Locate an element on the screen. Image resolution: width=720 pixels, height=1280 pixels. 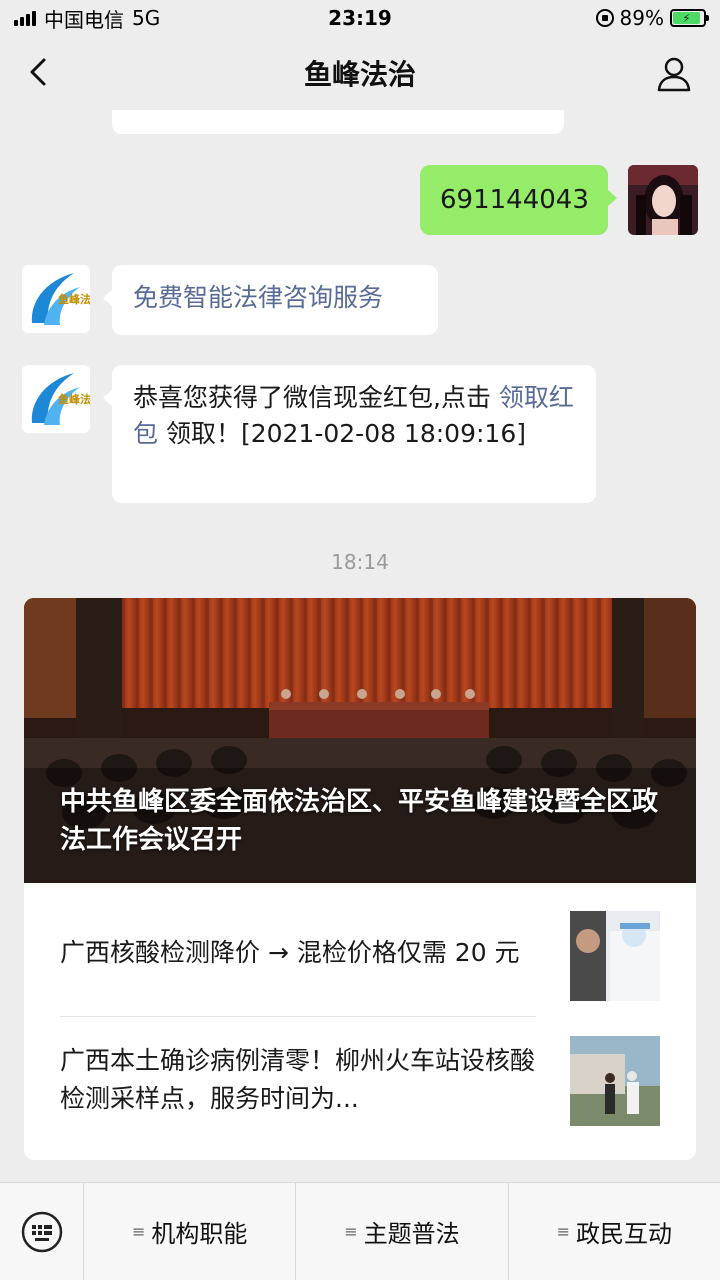
battery-icon: ⚡ is located at coordinates (689, 18).